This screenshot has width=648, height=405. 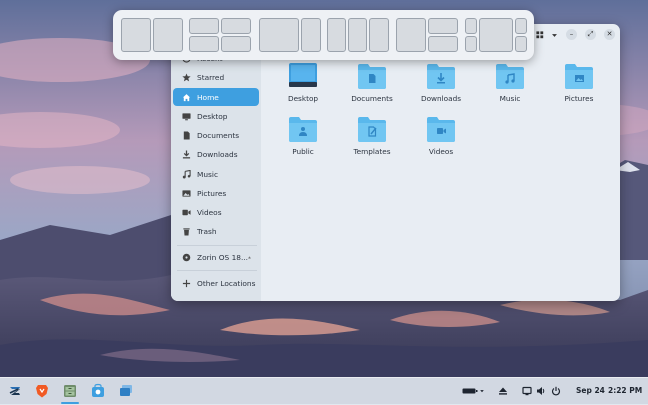 I want to click on clock-date: Sep 24, so click(x=590, y=390).